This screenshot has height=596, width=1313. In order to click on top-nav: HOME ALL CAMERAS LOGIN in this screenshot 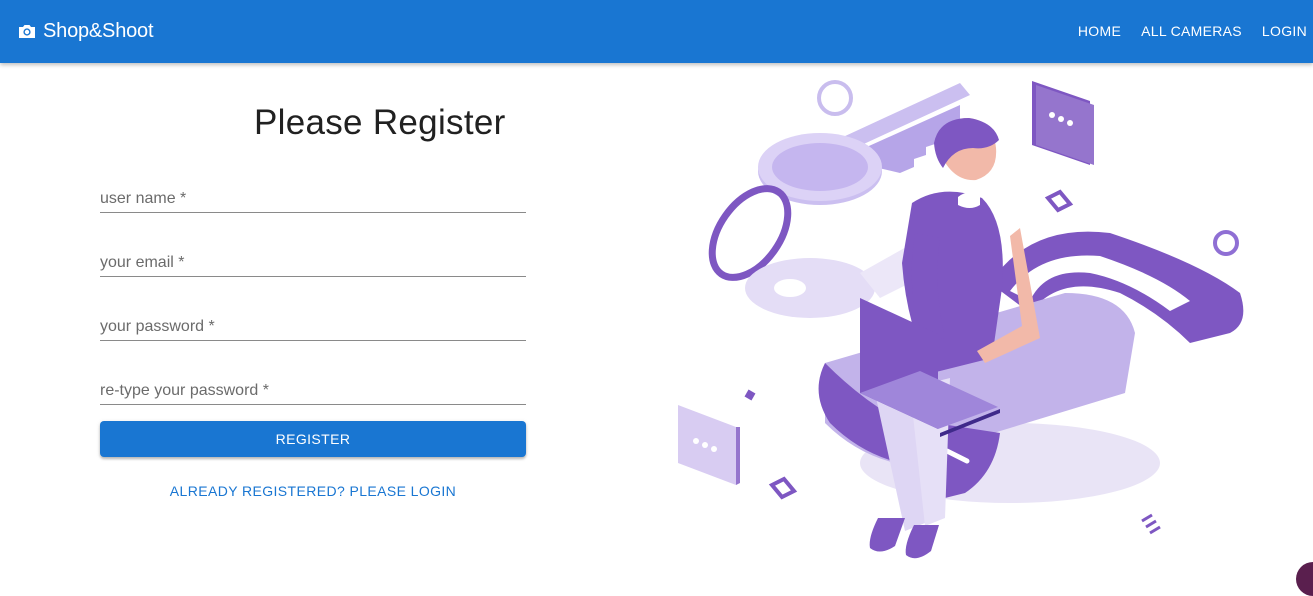, I will do `click(1192, 31)`.